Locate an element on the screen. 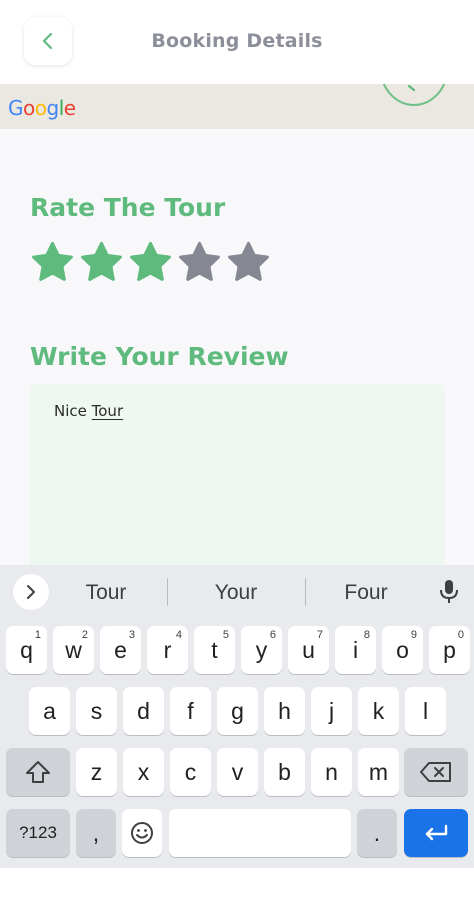  backspace-key is located at coordinates (436, 772).